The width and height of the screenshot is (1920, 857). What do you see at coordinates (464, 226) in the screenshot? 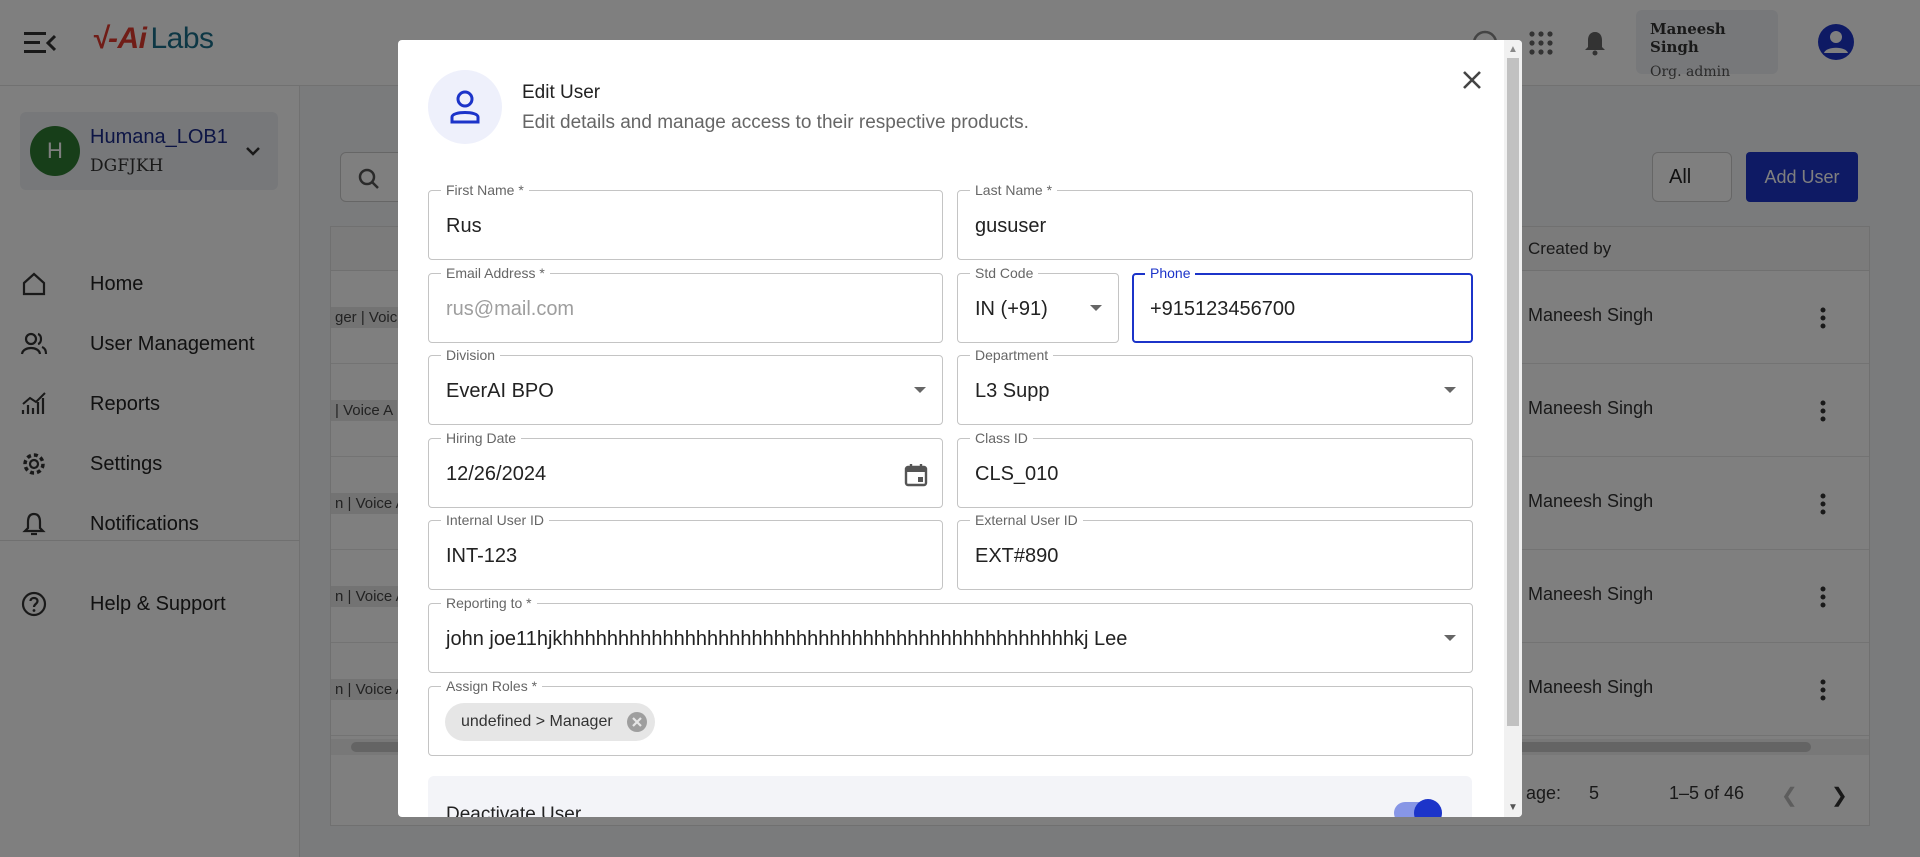
I see `field-value: Rus` at bounding box center [464, 226].